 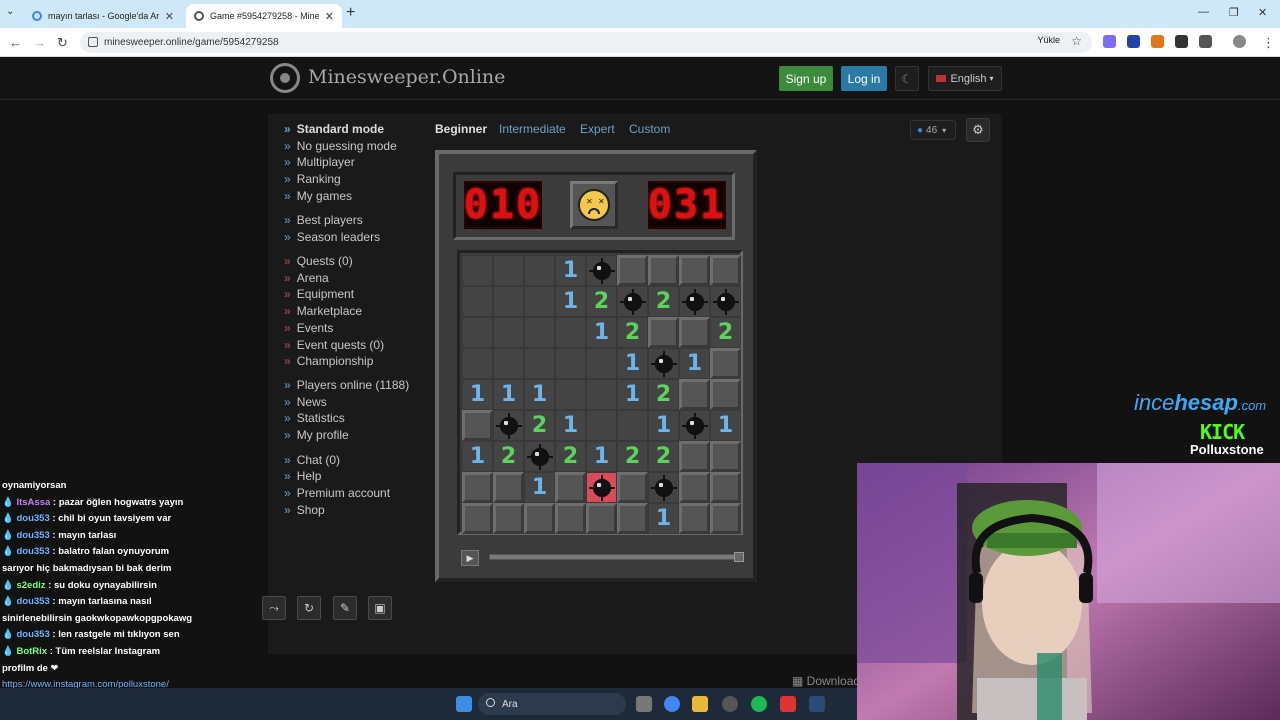 What do you see at coordinates (264, 16) in the screenshot?
I see `tab-minesweeper: Game #5954279258 - Minesw… ✕` at bounding box center [264, 16].